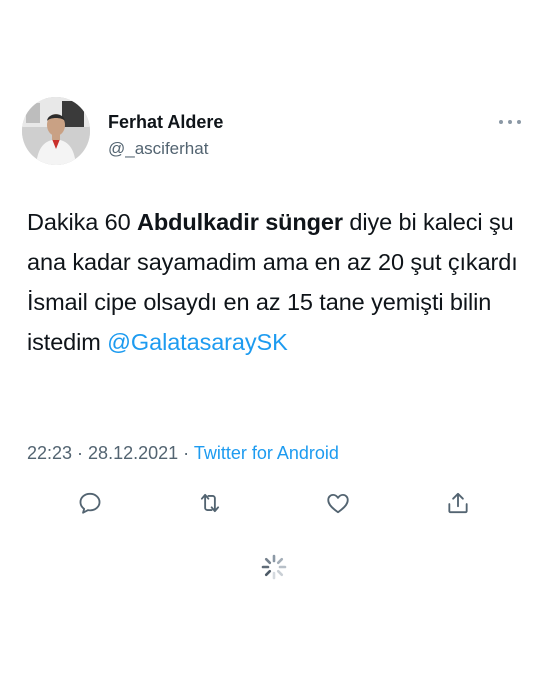  I want to click on retweet-button, so click(210, 503).